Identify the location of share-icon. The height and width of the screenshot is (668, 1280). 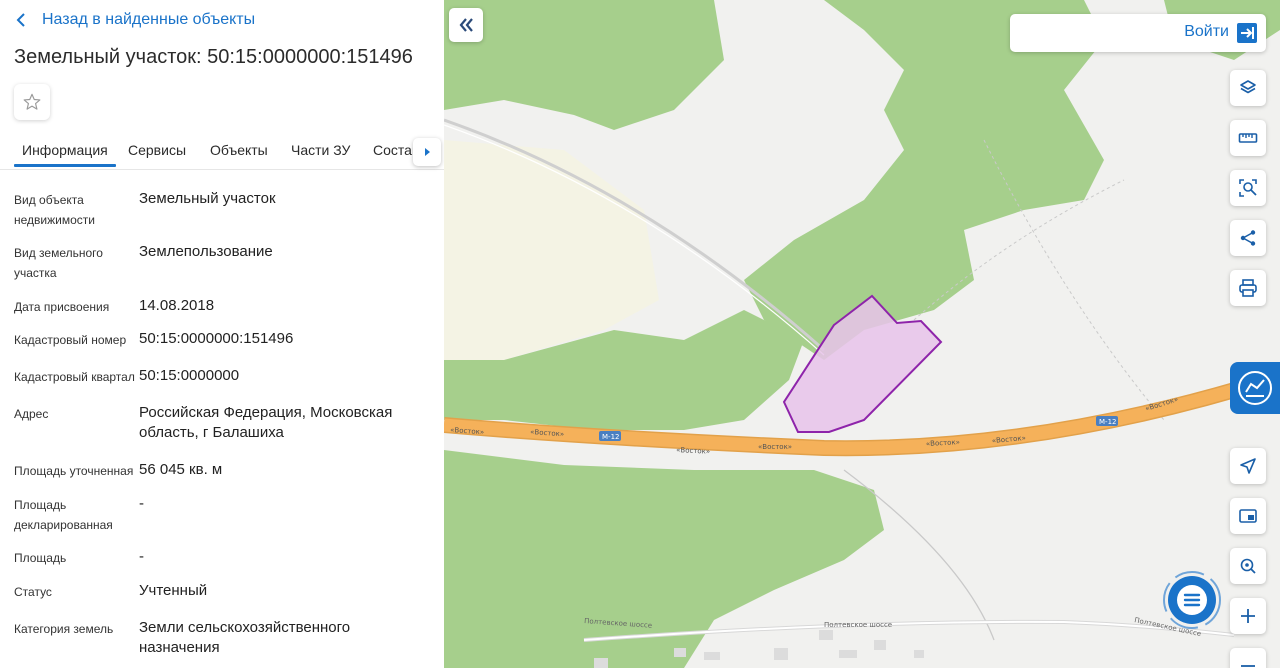
(1248, 238).